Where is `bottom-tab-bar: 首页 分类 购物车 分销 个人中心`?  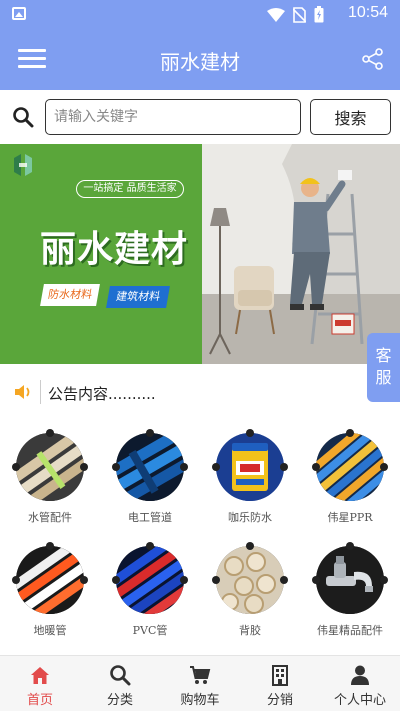 bottom-tab-bar: 首页 分类 购物车 分销 个人中心 is located at coordinates (200, 683).